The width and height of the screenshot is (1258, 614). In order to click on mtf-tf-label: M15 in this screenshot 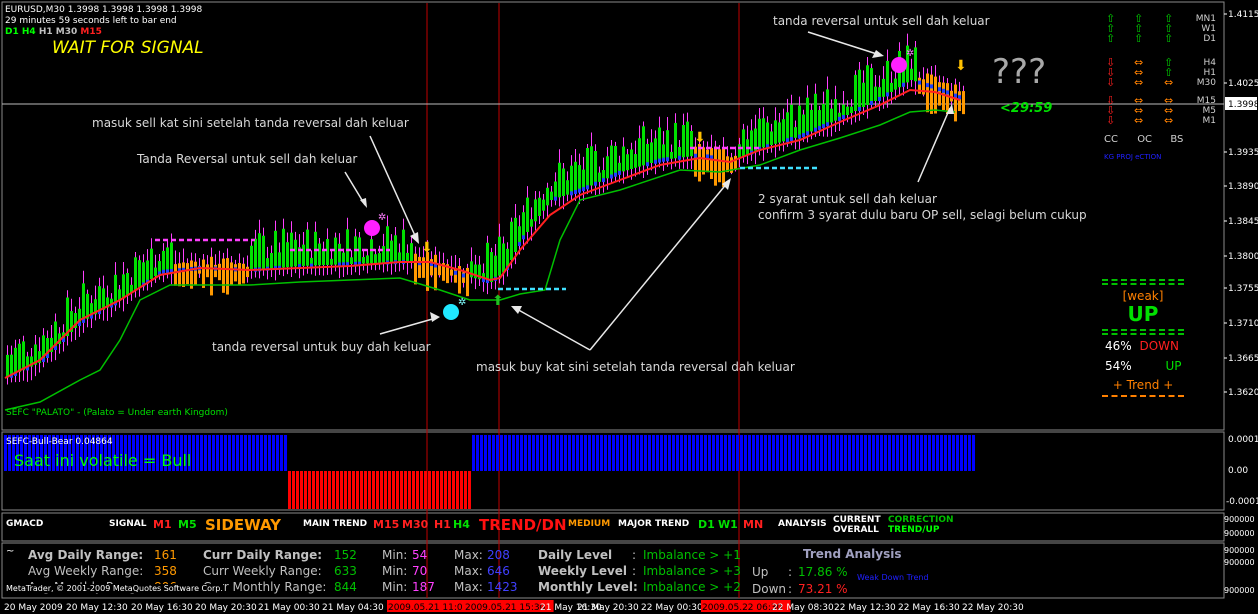, I will do `click(1206, 101)`.